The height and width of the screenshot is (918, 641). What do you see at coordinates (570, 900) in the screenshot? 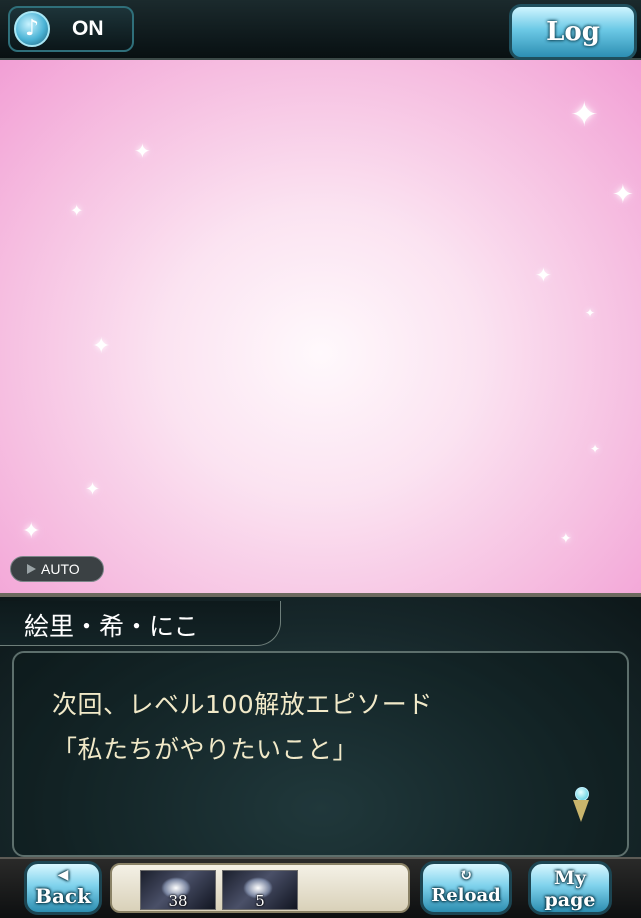
I see `mypage-label-line2: page` at bounding box center [570, 900].